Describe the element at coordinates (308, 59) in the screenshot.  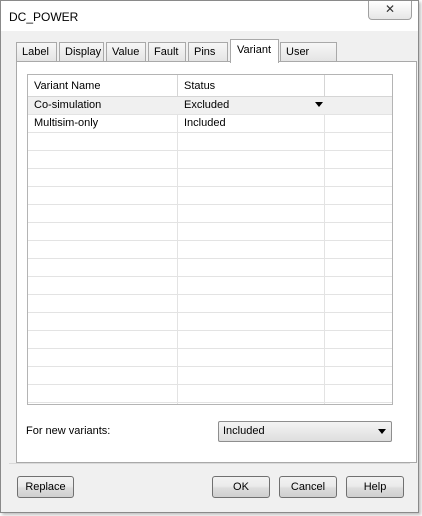
I see `tab-user-fields: User fields` at that location.